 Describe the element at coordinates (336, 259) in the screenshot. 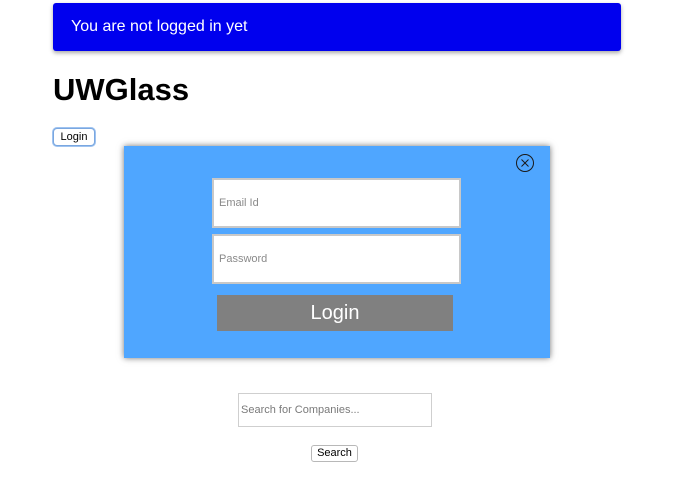

I see `password-field` at that location.